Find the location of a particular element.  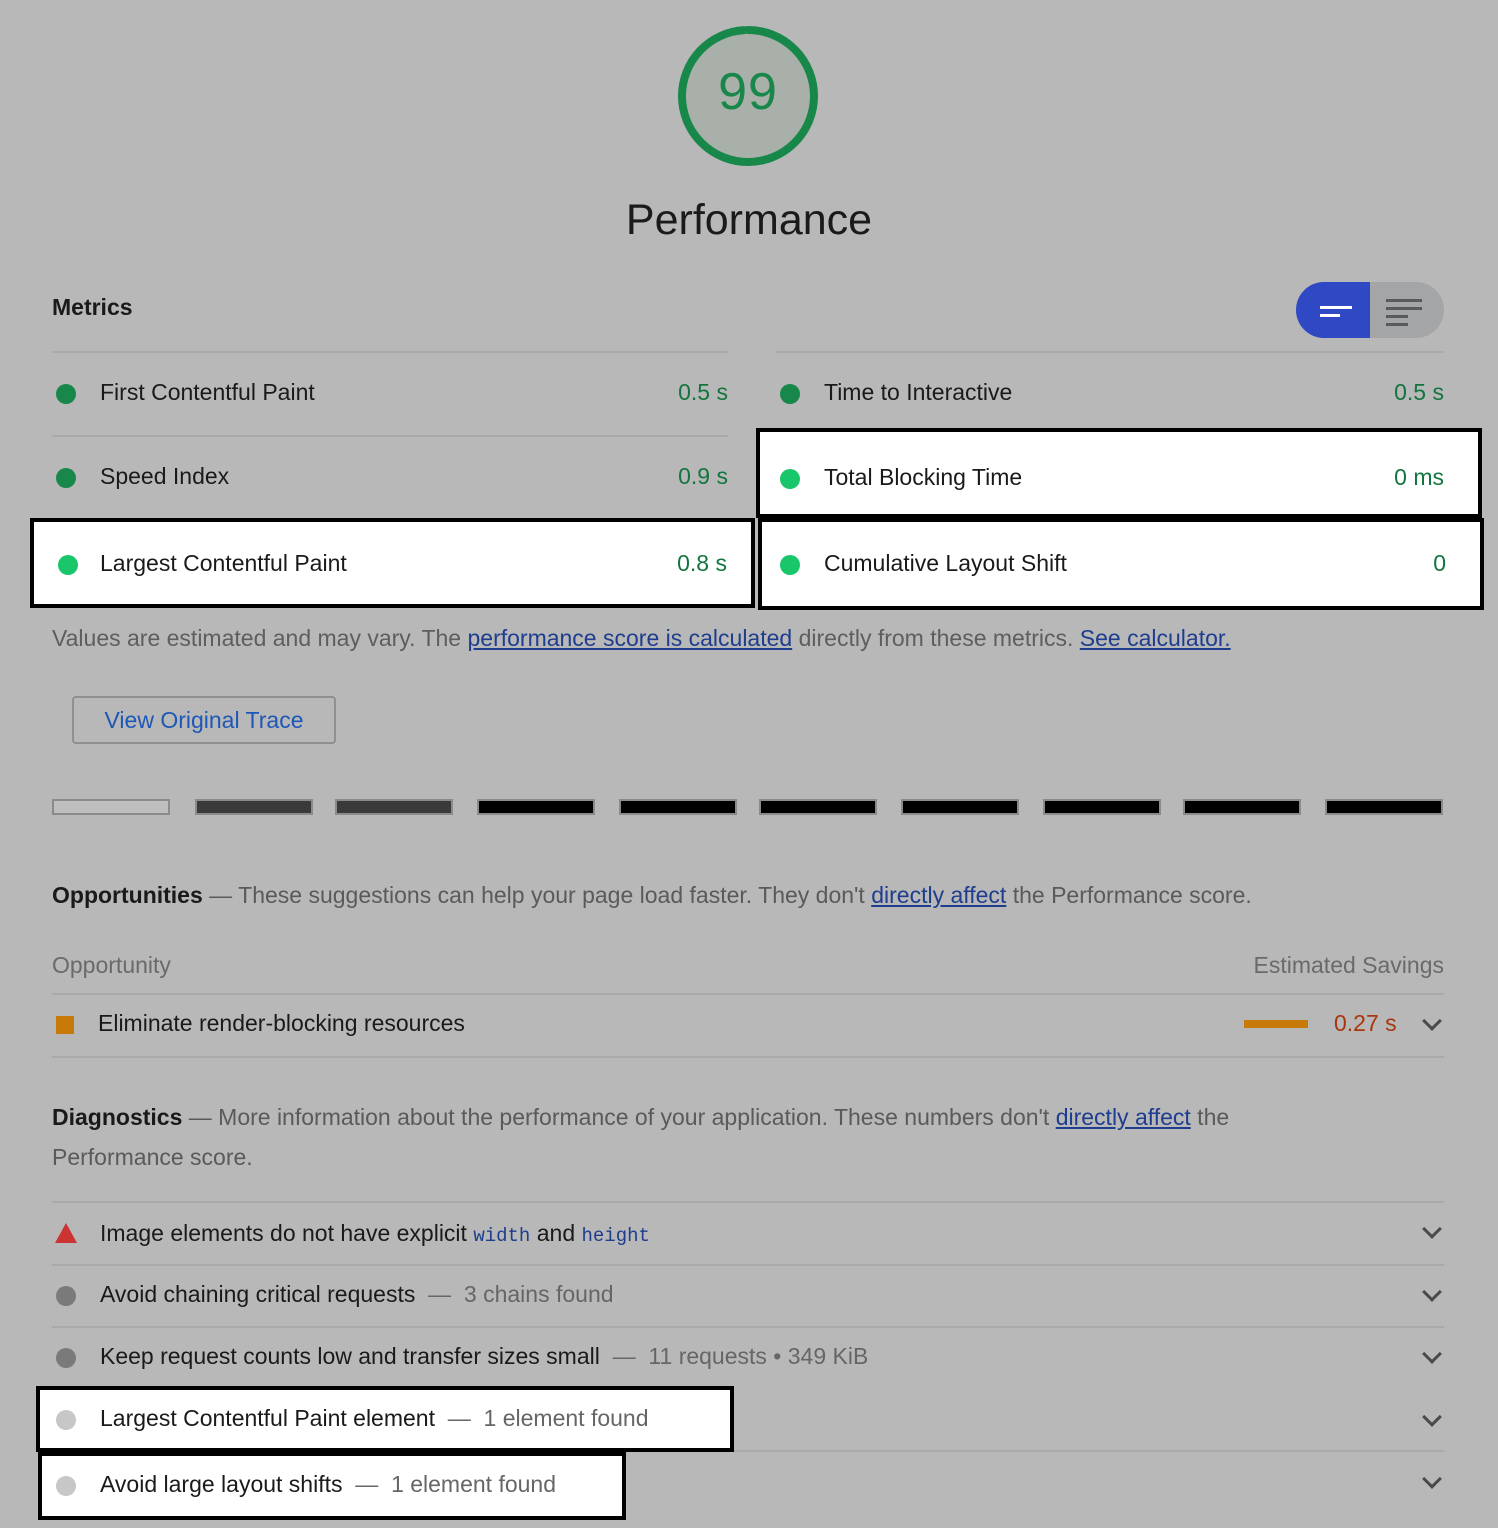

metric-label: Cumulative Layout Shift is located at coordinates (945, 563).